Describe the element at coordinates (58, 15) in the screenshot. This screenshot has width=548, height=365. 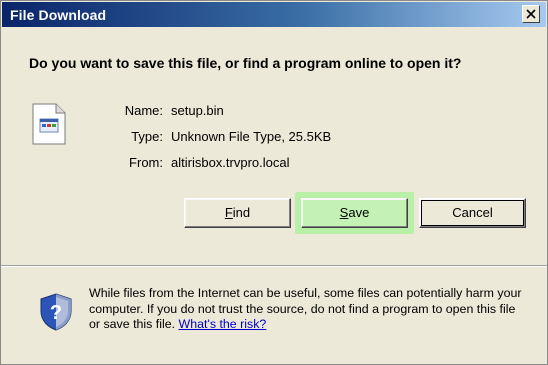
I see `window-title: File Download` at that location.